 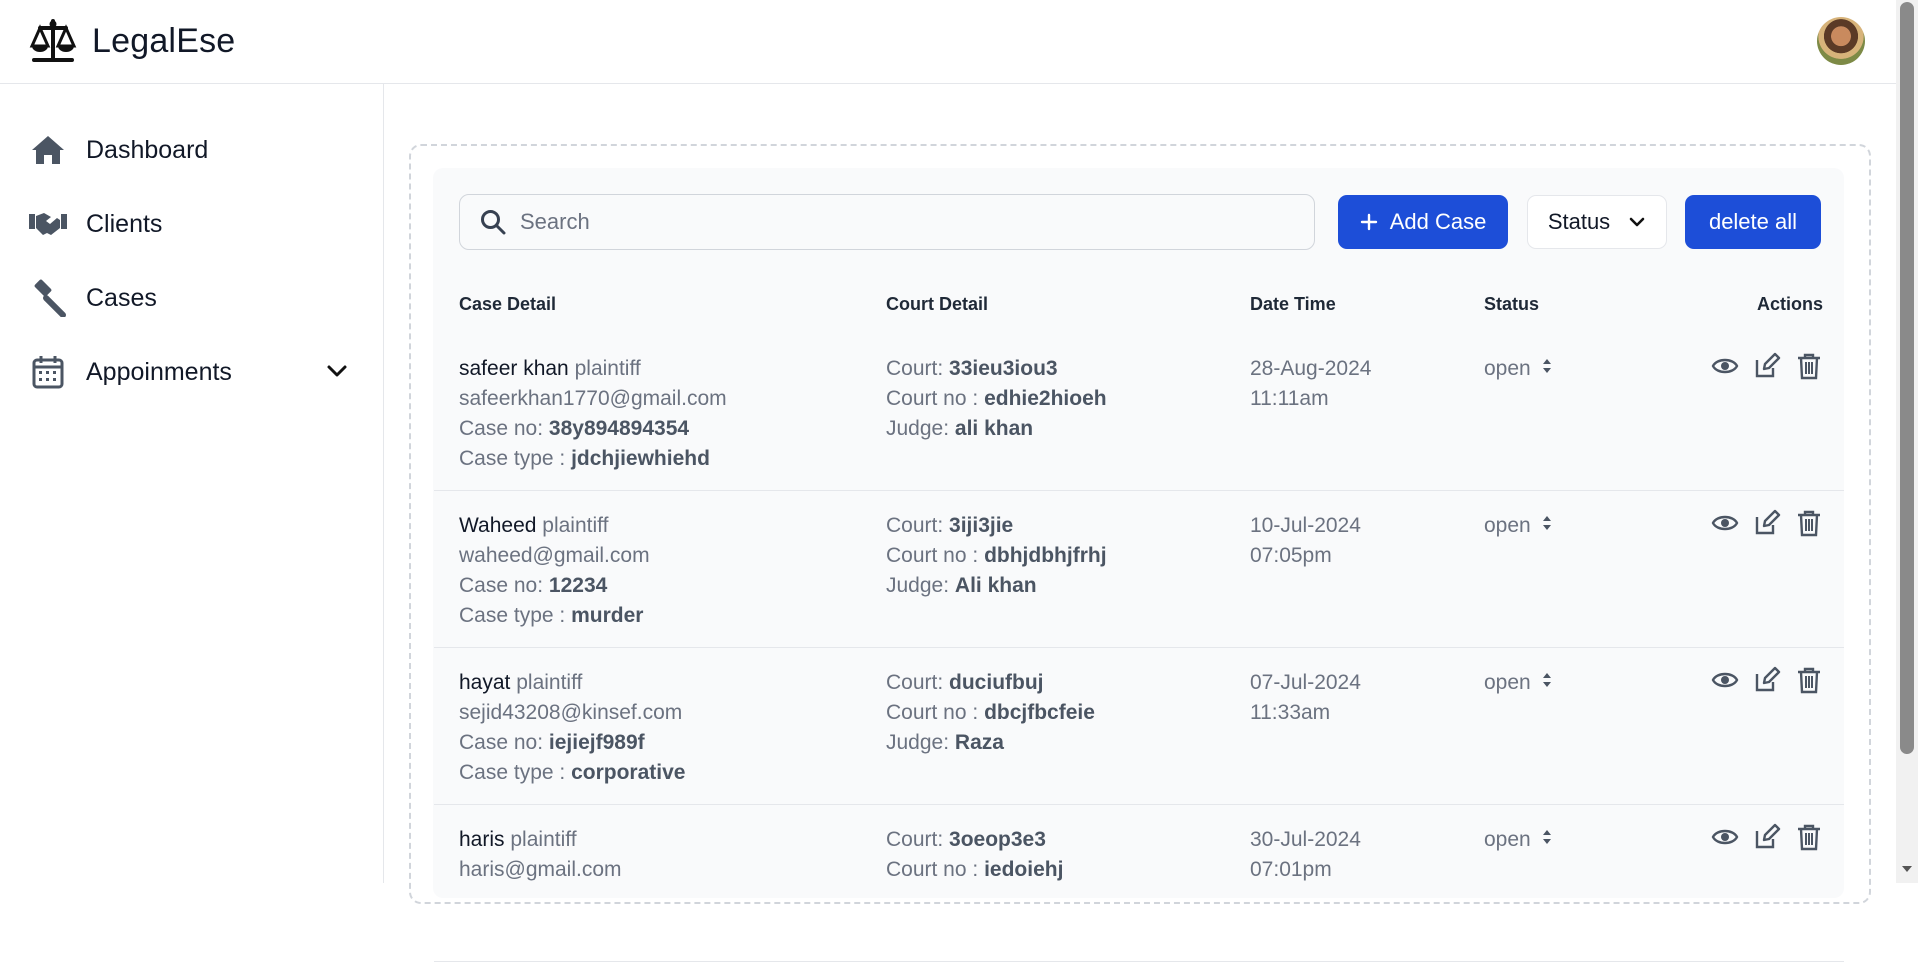 What do you see at coordinates (485, 682) in the screenshot?
I see `client-name: hayat` at bounding box center [485, 682].